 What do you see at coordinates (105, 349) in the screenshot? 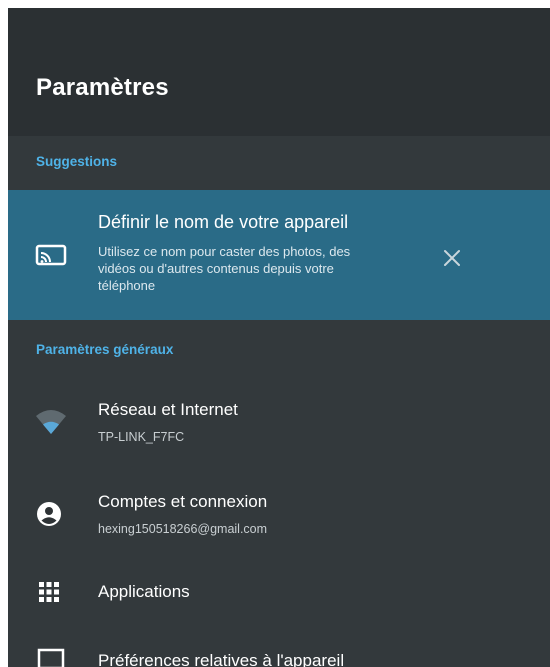
I see `general-section-header: Paramètres généraux` at bounding box center [105, 349].